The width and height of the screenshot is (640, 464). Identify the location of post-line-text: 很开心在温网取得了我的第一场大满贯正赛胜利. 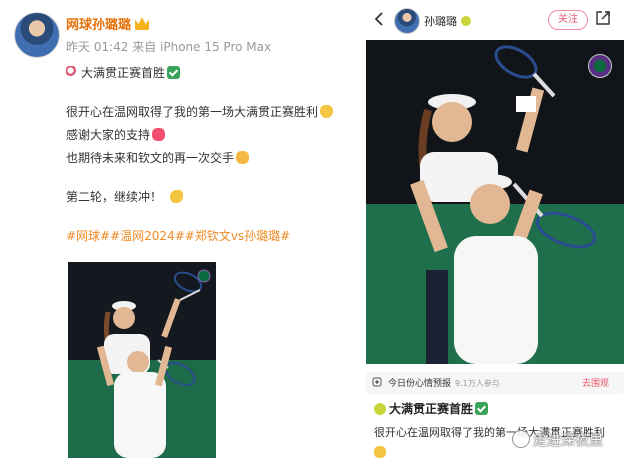
(192, 112).